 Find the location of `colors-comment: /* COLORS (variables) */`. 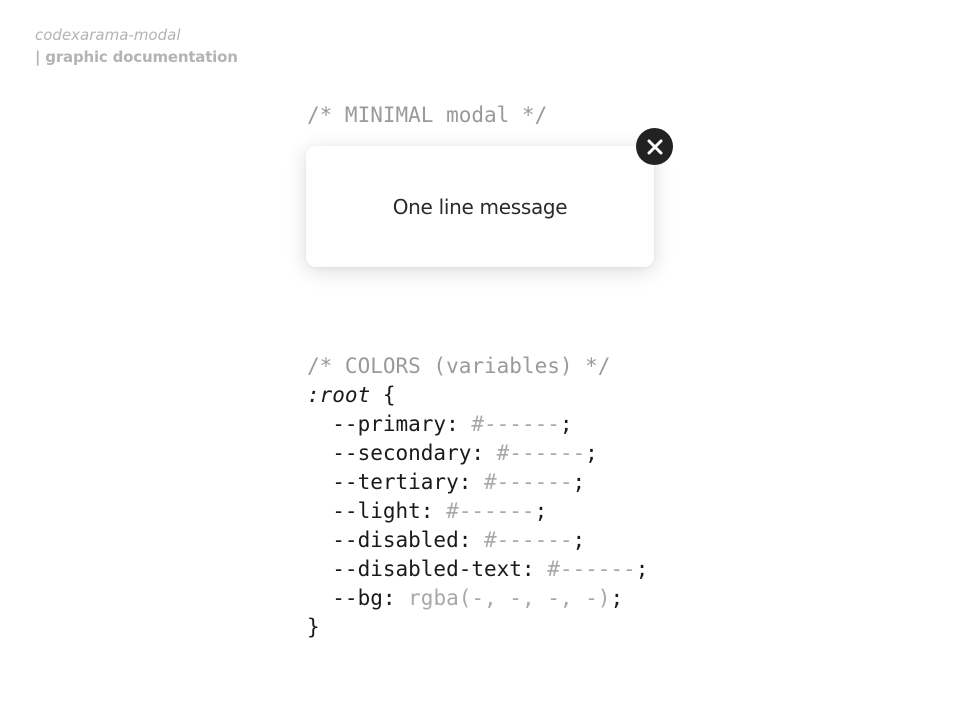

colors-comment: /* COLORS (variables) */ is located at coordinates (459, 366).